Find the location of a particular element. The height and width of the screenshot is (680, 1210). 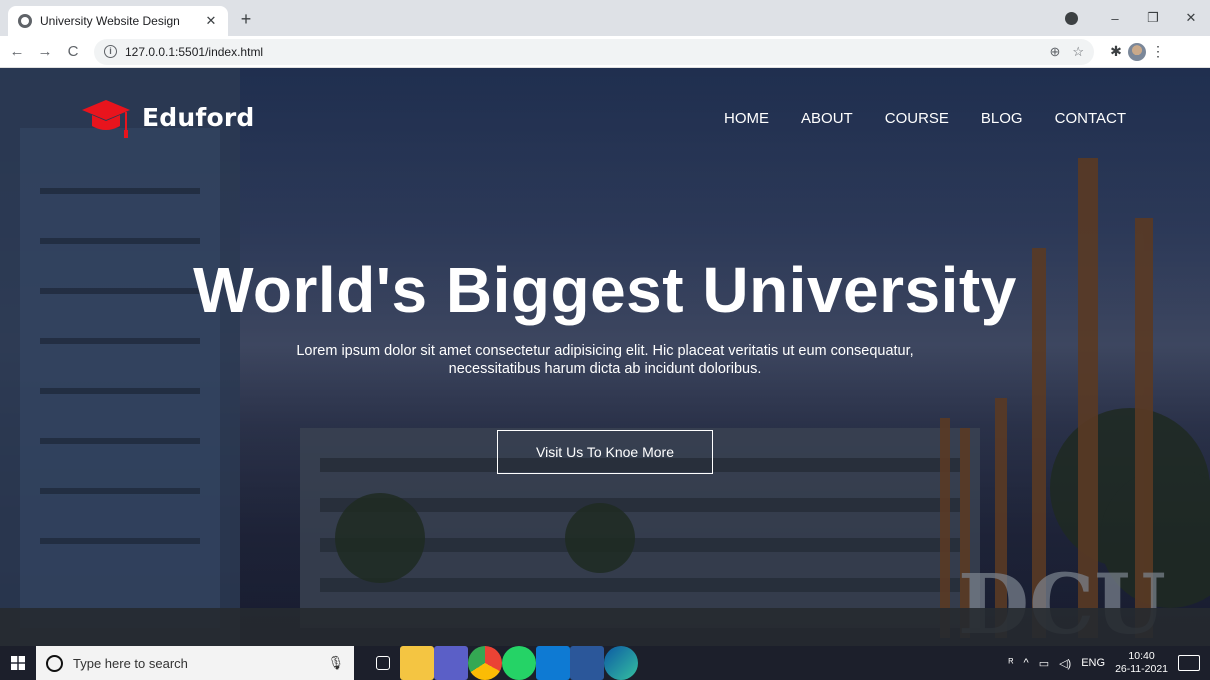

browser-tab-bar: University Website Design ✕ + – ❐ ✕ is located at coordinates (605, 18).